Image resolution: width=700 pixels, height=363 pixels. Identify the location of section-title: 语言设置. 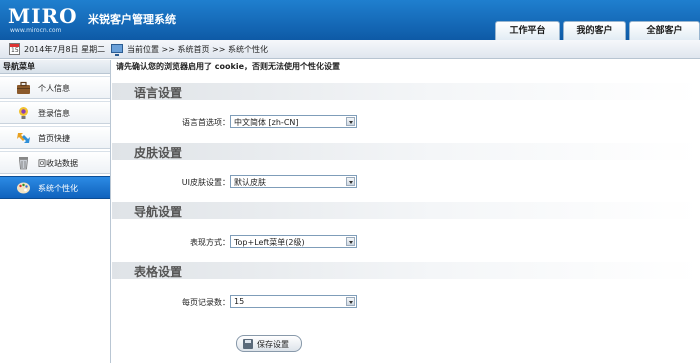
(158, 93).